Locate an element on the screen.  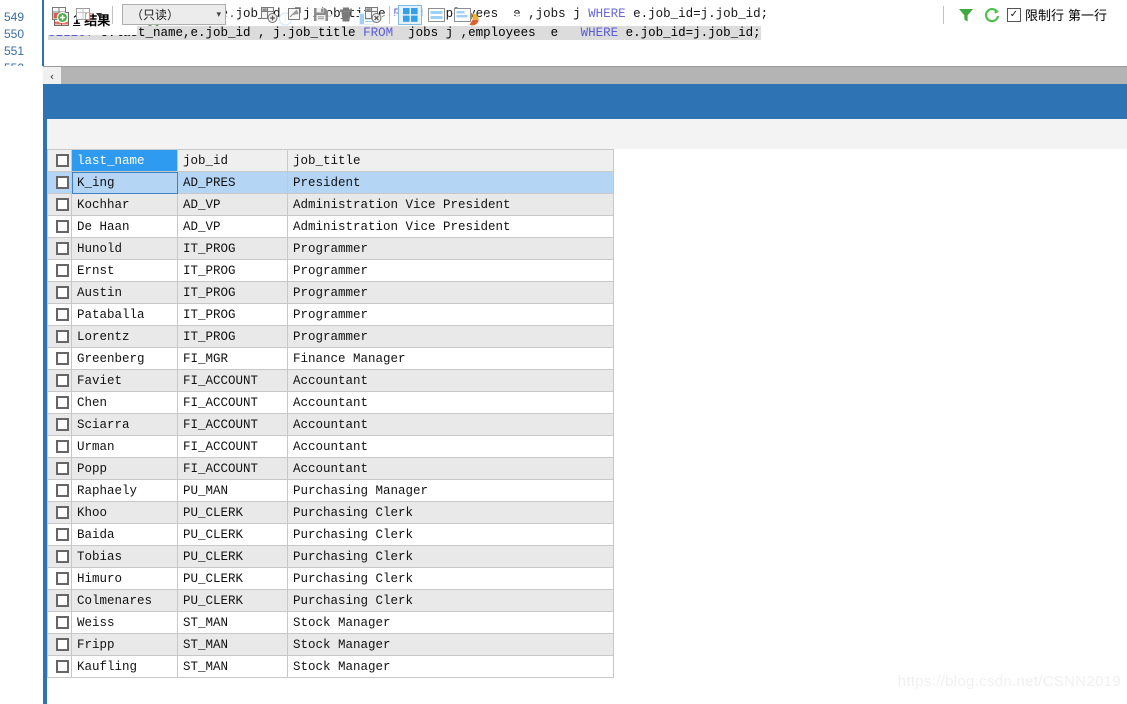
cell-last-name: Chen is located at coordinates (124, 402).